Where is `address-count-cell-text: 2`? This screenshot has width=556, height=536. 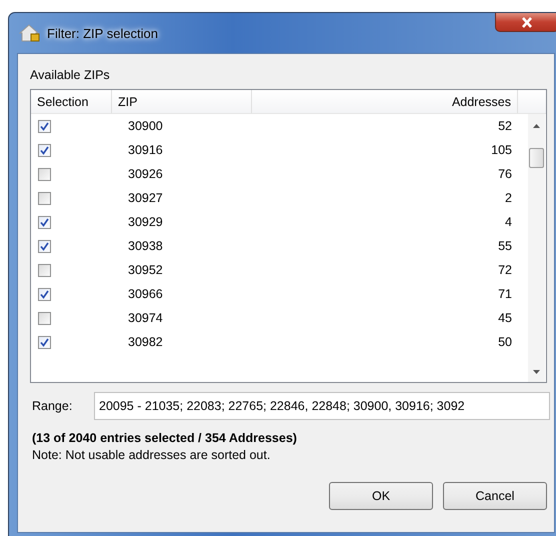
address-count-cell-text: 2 is located at coordinates (508, 198).